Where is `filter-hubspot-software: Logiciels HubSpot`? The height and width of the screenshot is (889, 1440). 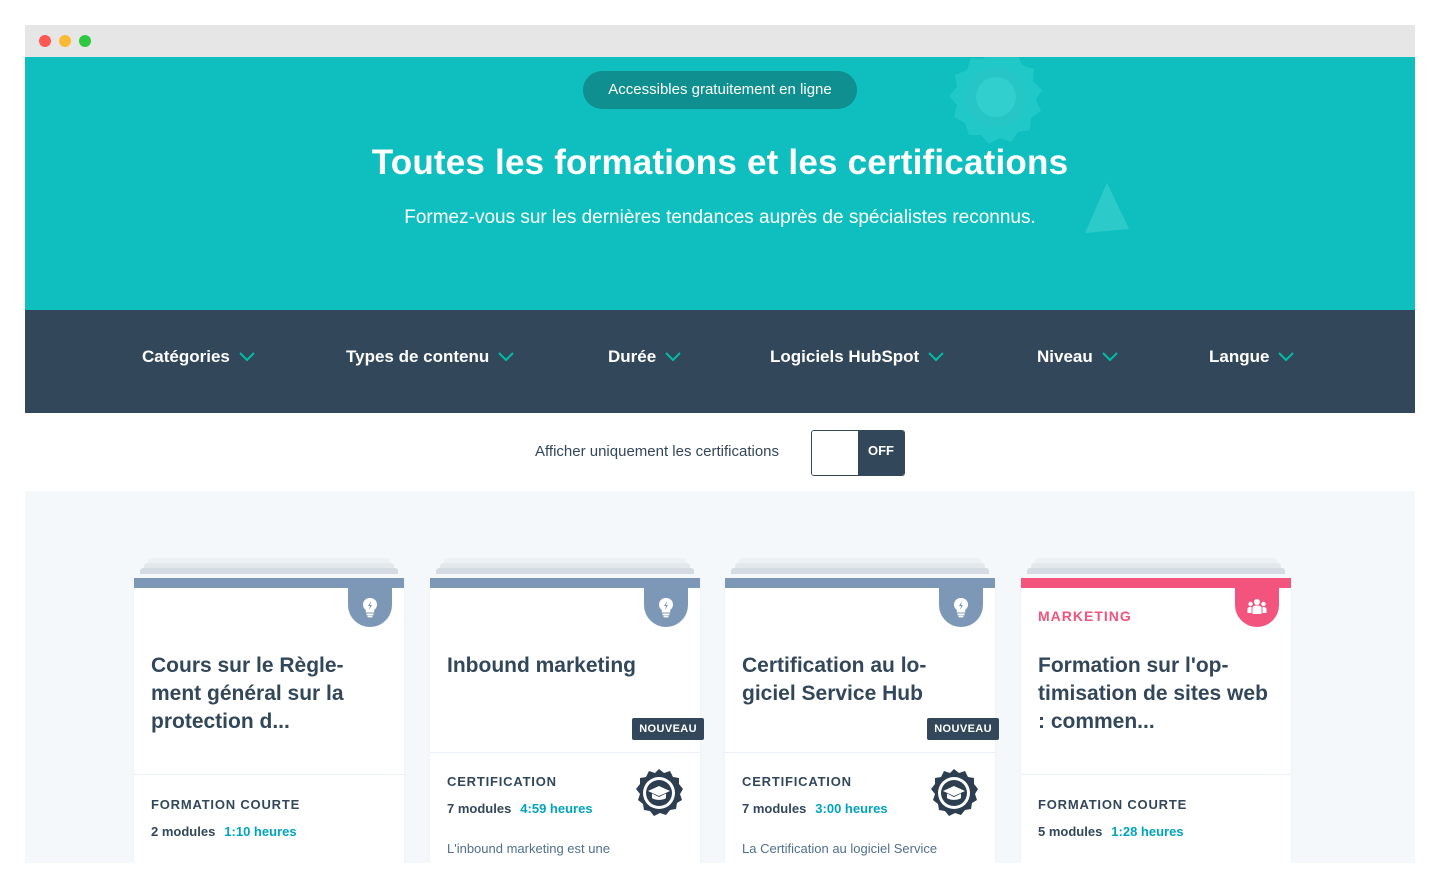 filter-hubspot-software: Logiciels HubSpot is located at coordinates (857, 357).